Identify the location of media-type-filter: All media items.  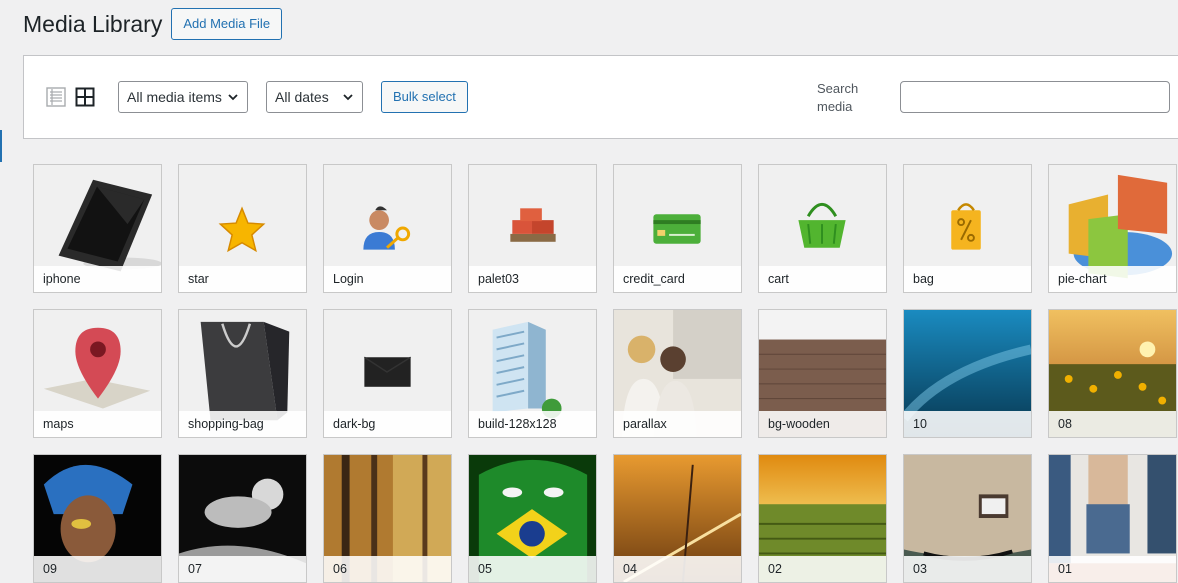
(183, 97).